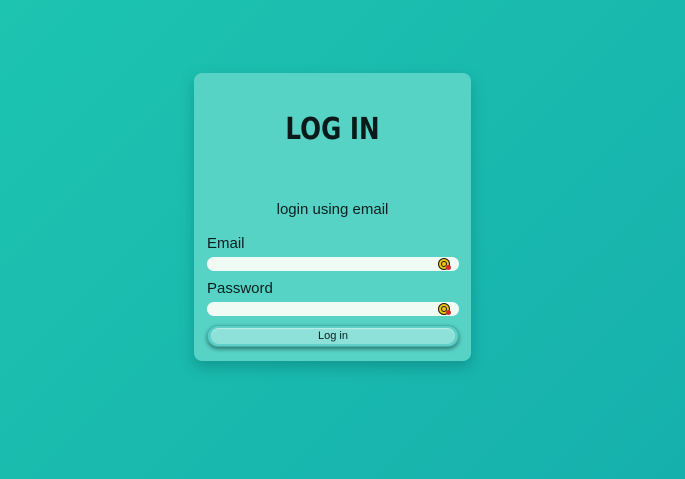 This screenshot has width=685, height=479. Describe the element at coordinates (332, 209) in the screenshot. I see `login-subtitle: login using email` at that location.